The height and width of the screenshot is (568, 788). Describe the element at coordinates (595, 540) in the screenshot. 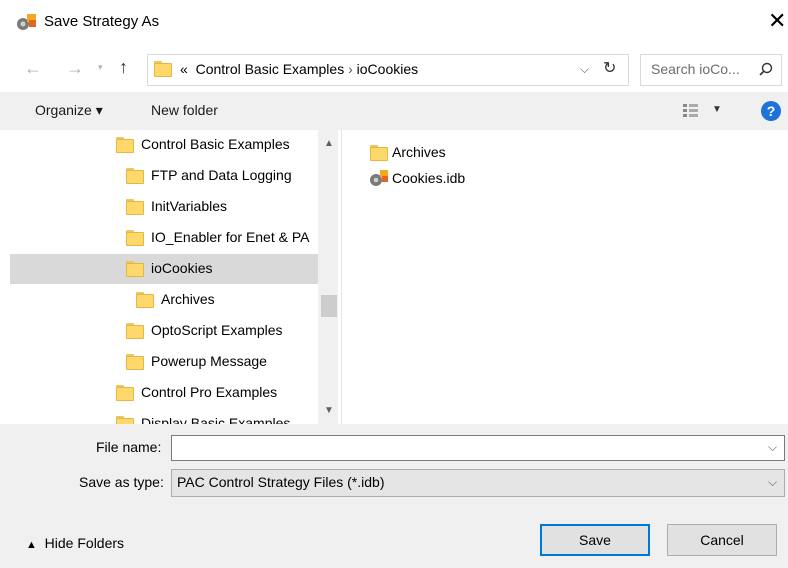

I see `save-button: Save` at that location.